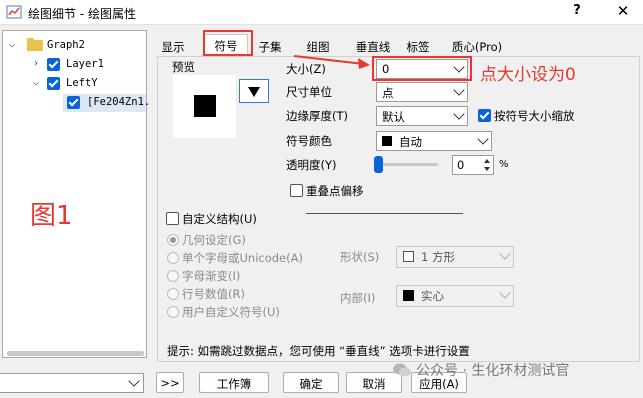 This screenshot has width=643, height=398. What do you see at coordinates (360, 257) in the screenshot?
I see `shape-label: 形状(S)` at bounding box center [360, 257].